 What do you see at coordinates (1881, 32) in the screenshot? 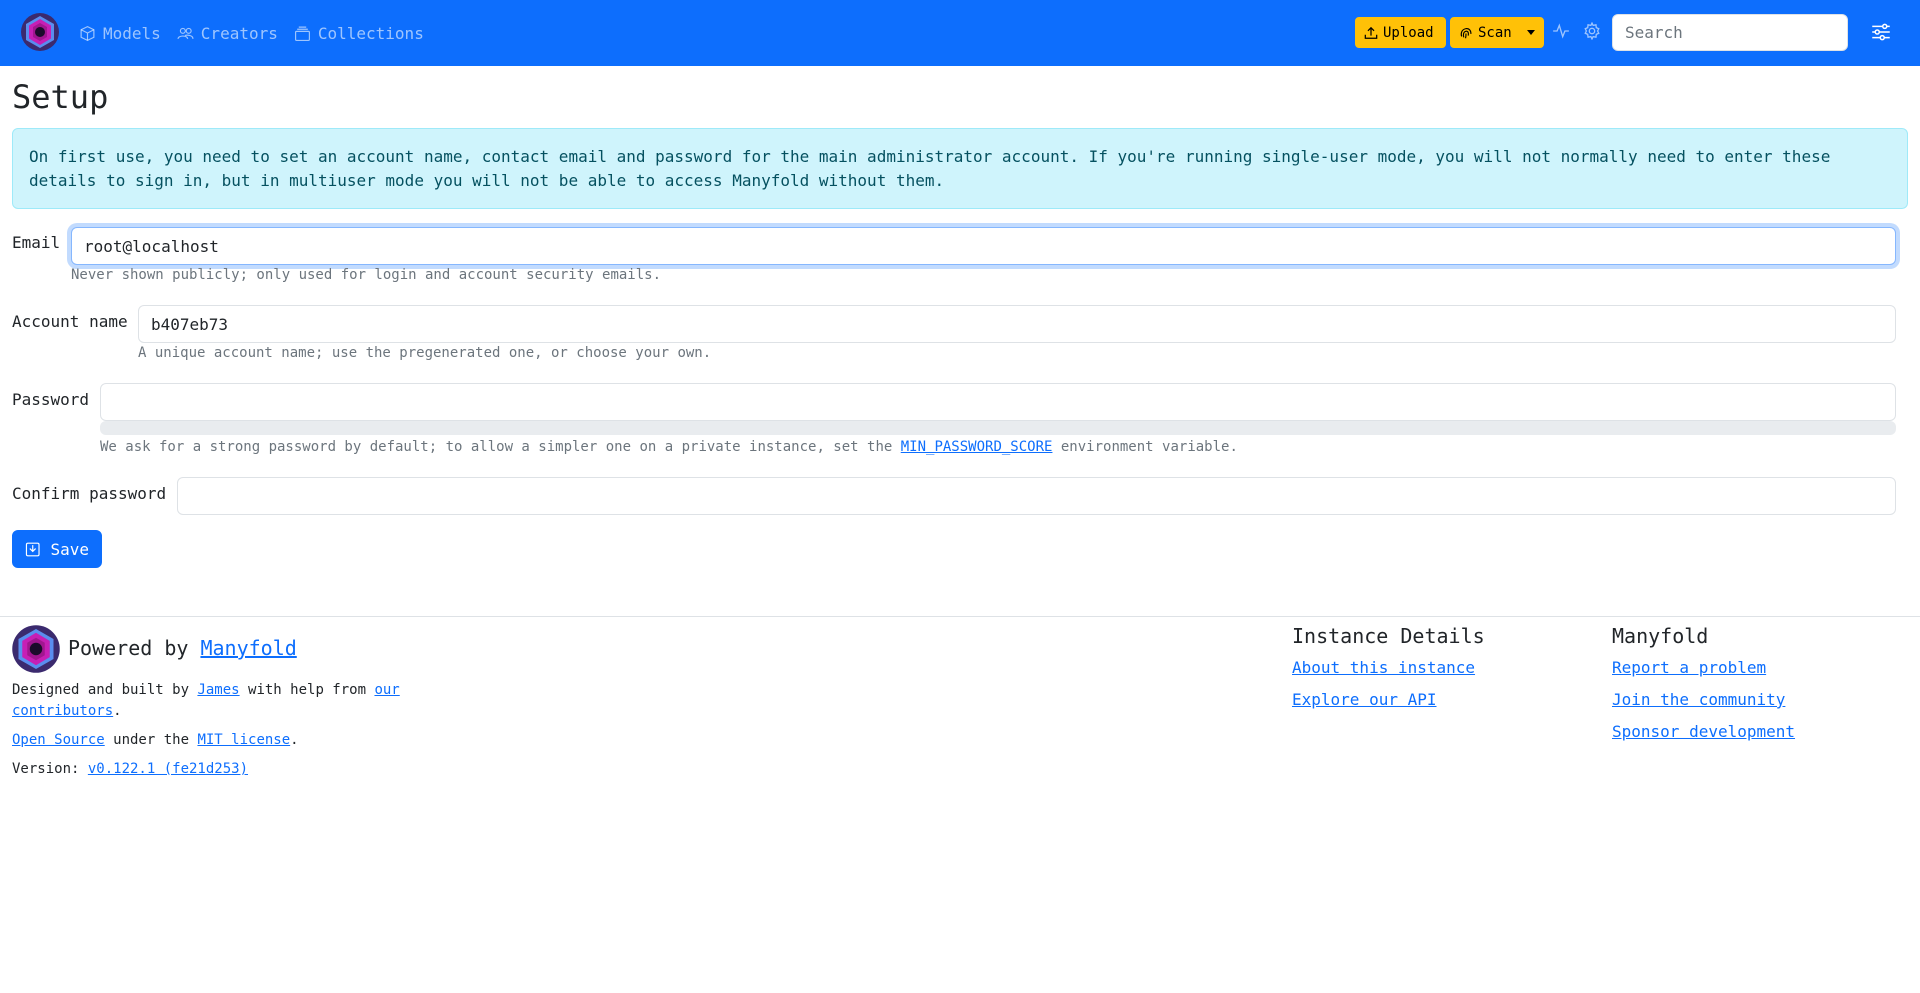
I see `sliders-icon` at bounding box center [1881, 32].